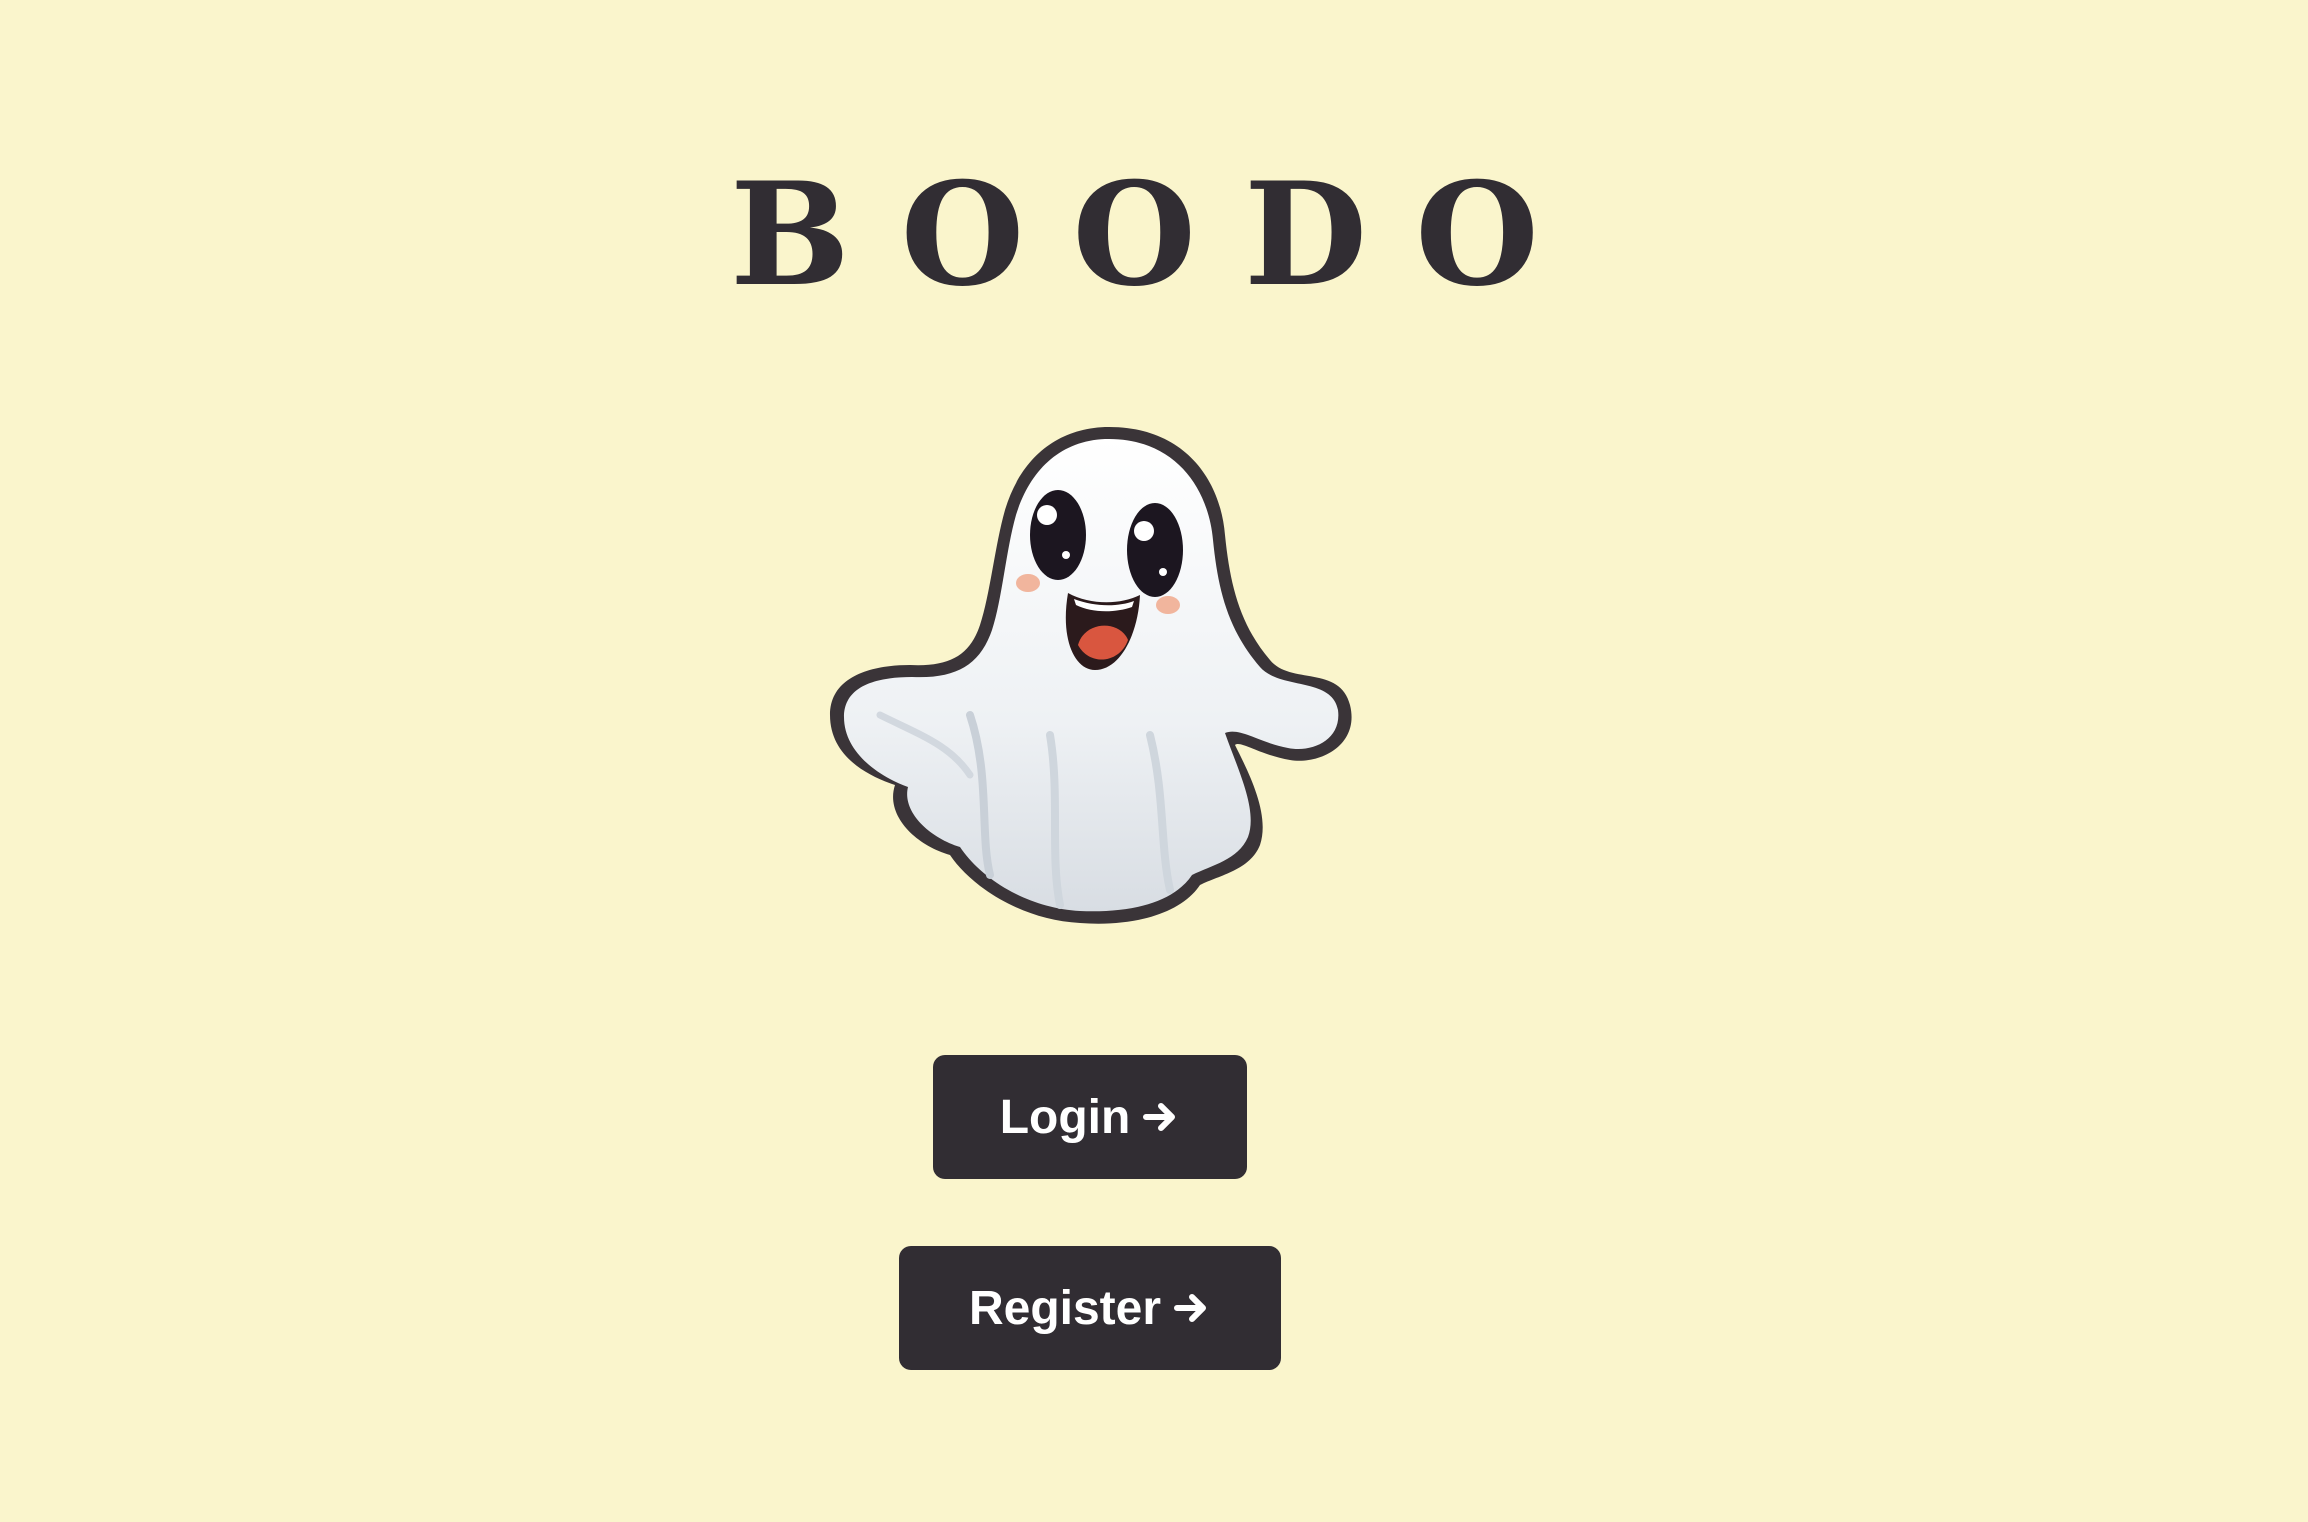 The image size is (2308, 1522). Describe the element at coordinates (1090, 677) in the screenshot. I see `ghost-icon` at that location.